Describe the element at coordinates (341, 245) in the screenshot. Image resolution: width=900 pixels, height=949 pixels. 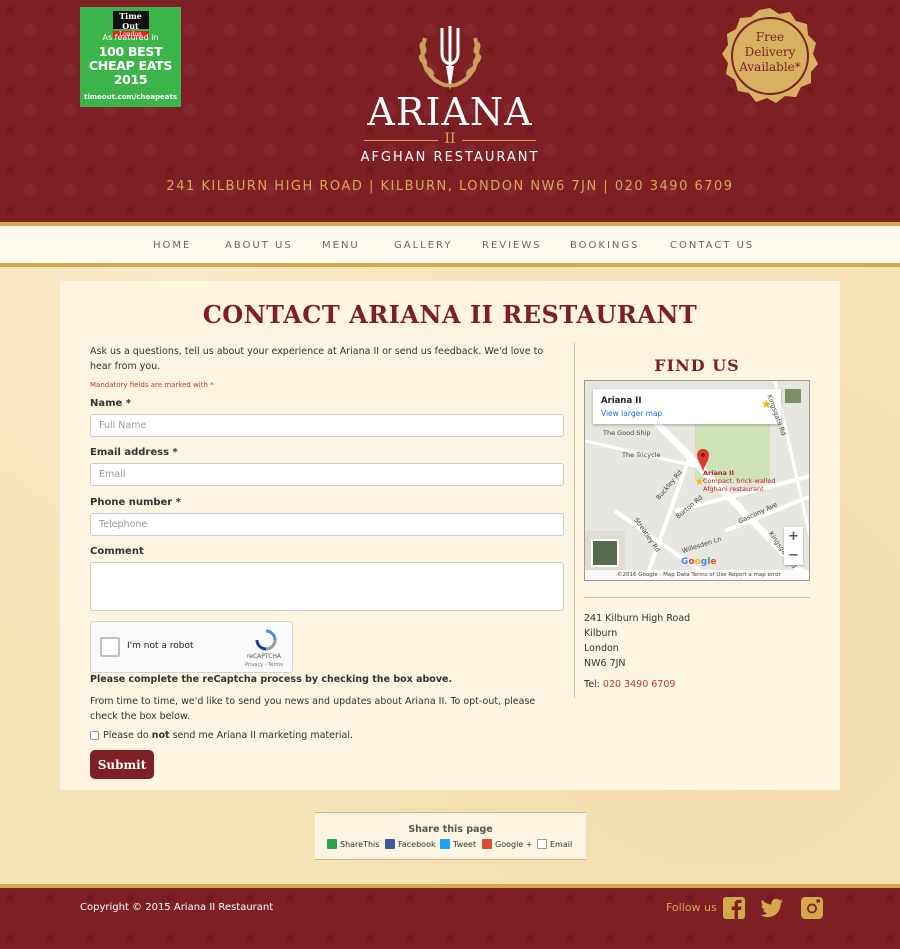
I see `nav-menu: MENU` at that location.